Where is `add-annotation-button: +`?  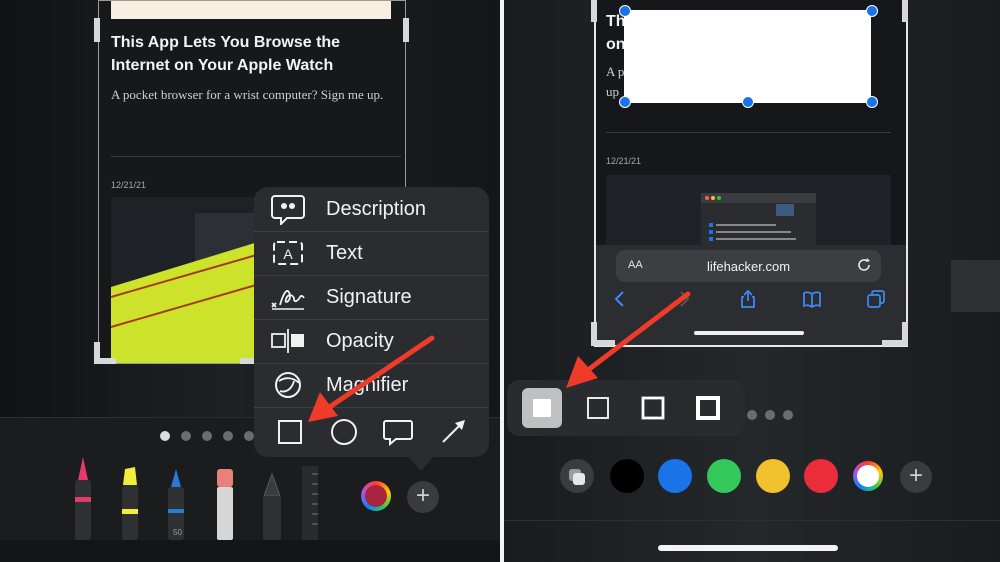
add-annotation-button: + is located at coordinates (423, 497).